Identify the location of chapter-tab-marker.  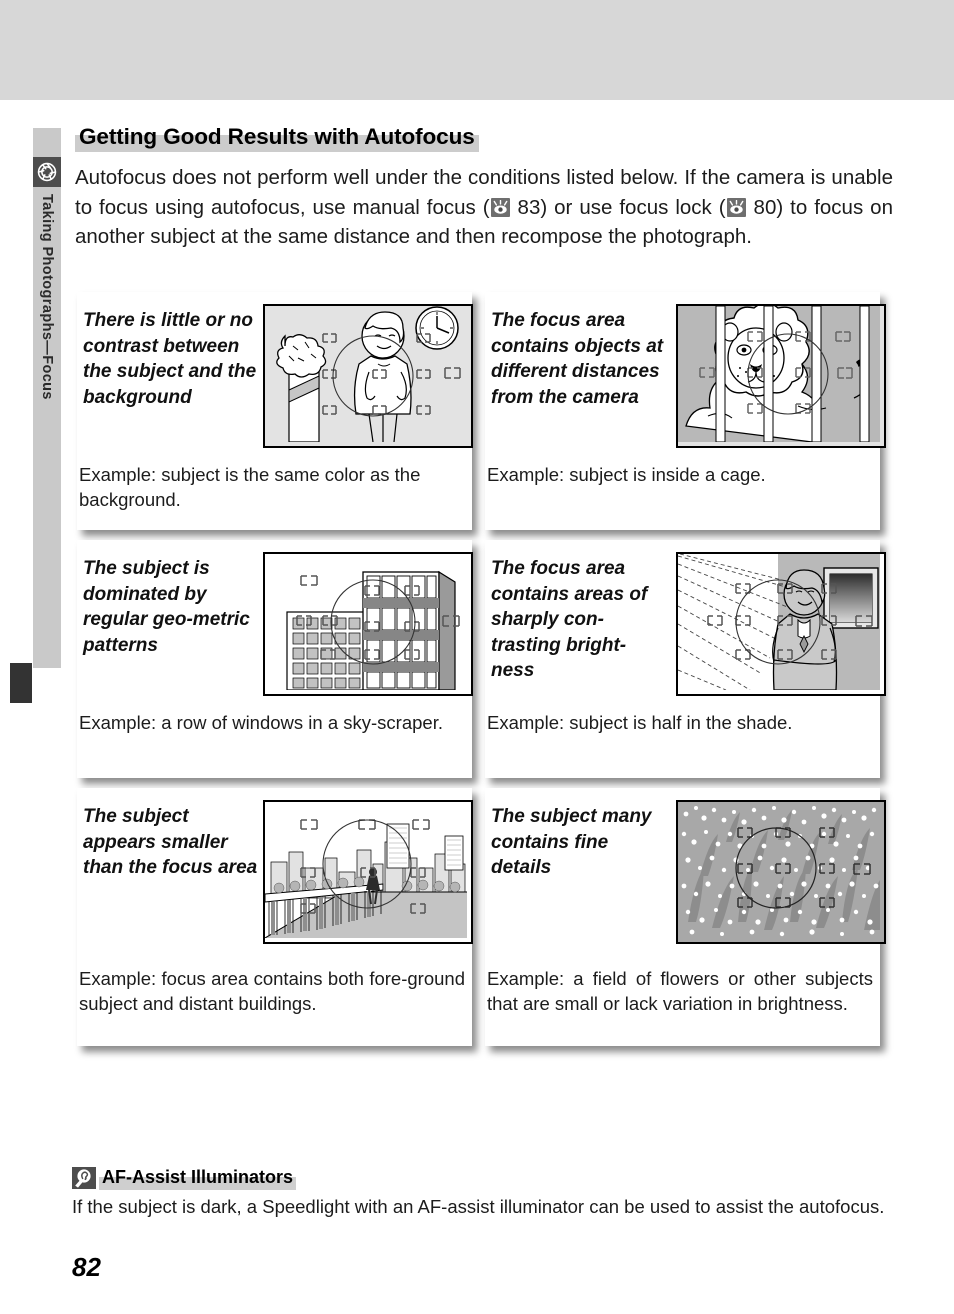
(21, 683).